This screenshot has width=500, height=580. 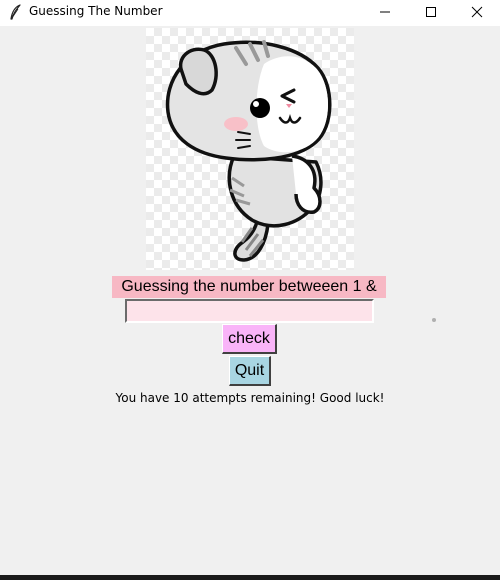 I want to click on close-button, so click(x=477, y=13).